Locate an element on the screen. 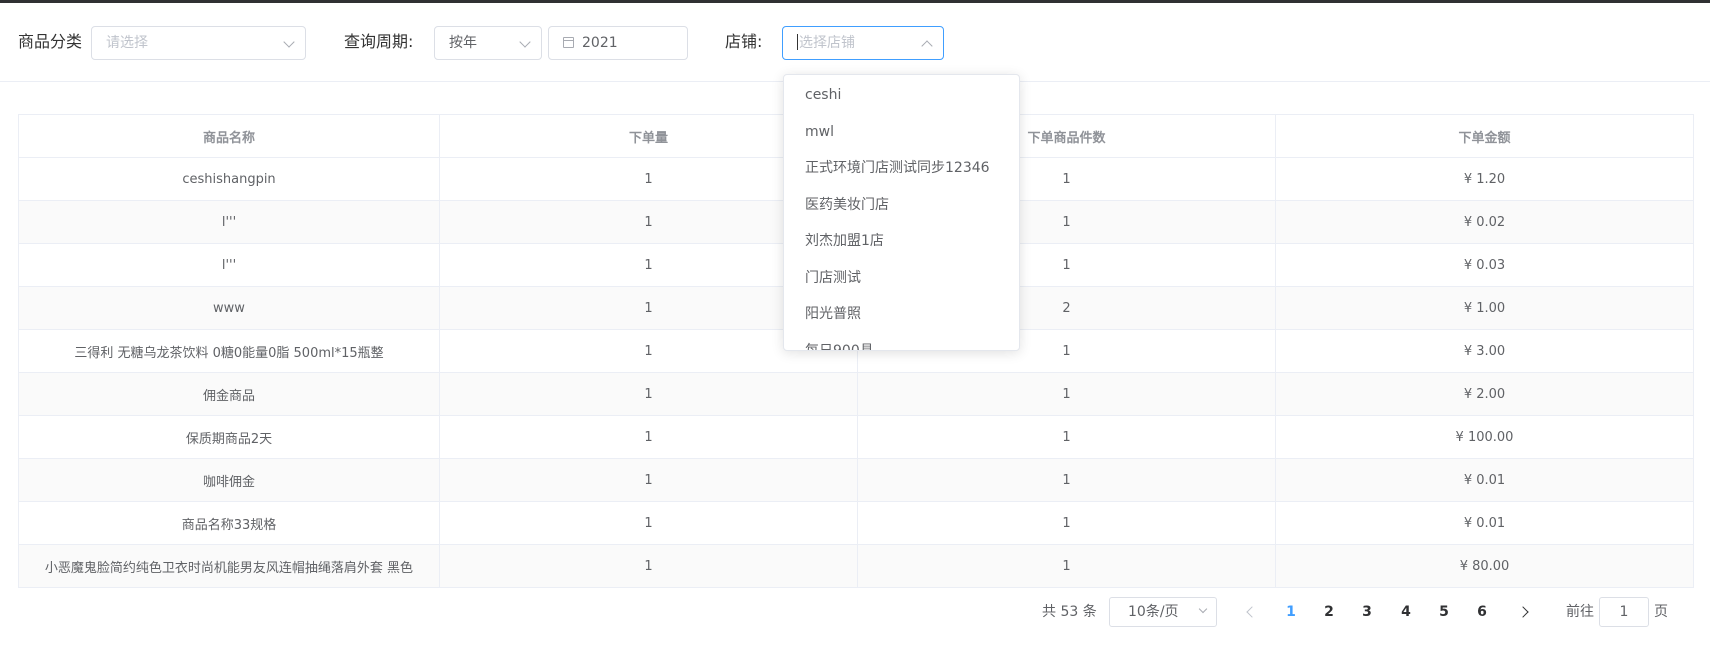 This screenshot has height=661, width=1710. table-row: 小恶魔鬼脸简约纯色卫衣时尚机能男友风连帽抽绳落肩外套 黑色 1 1 ¥ 80.00 is located at coordinates (856, 566).